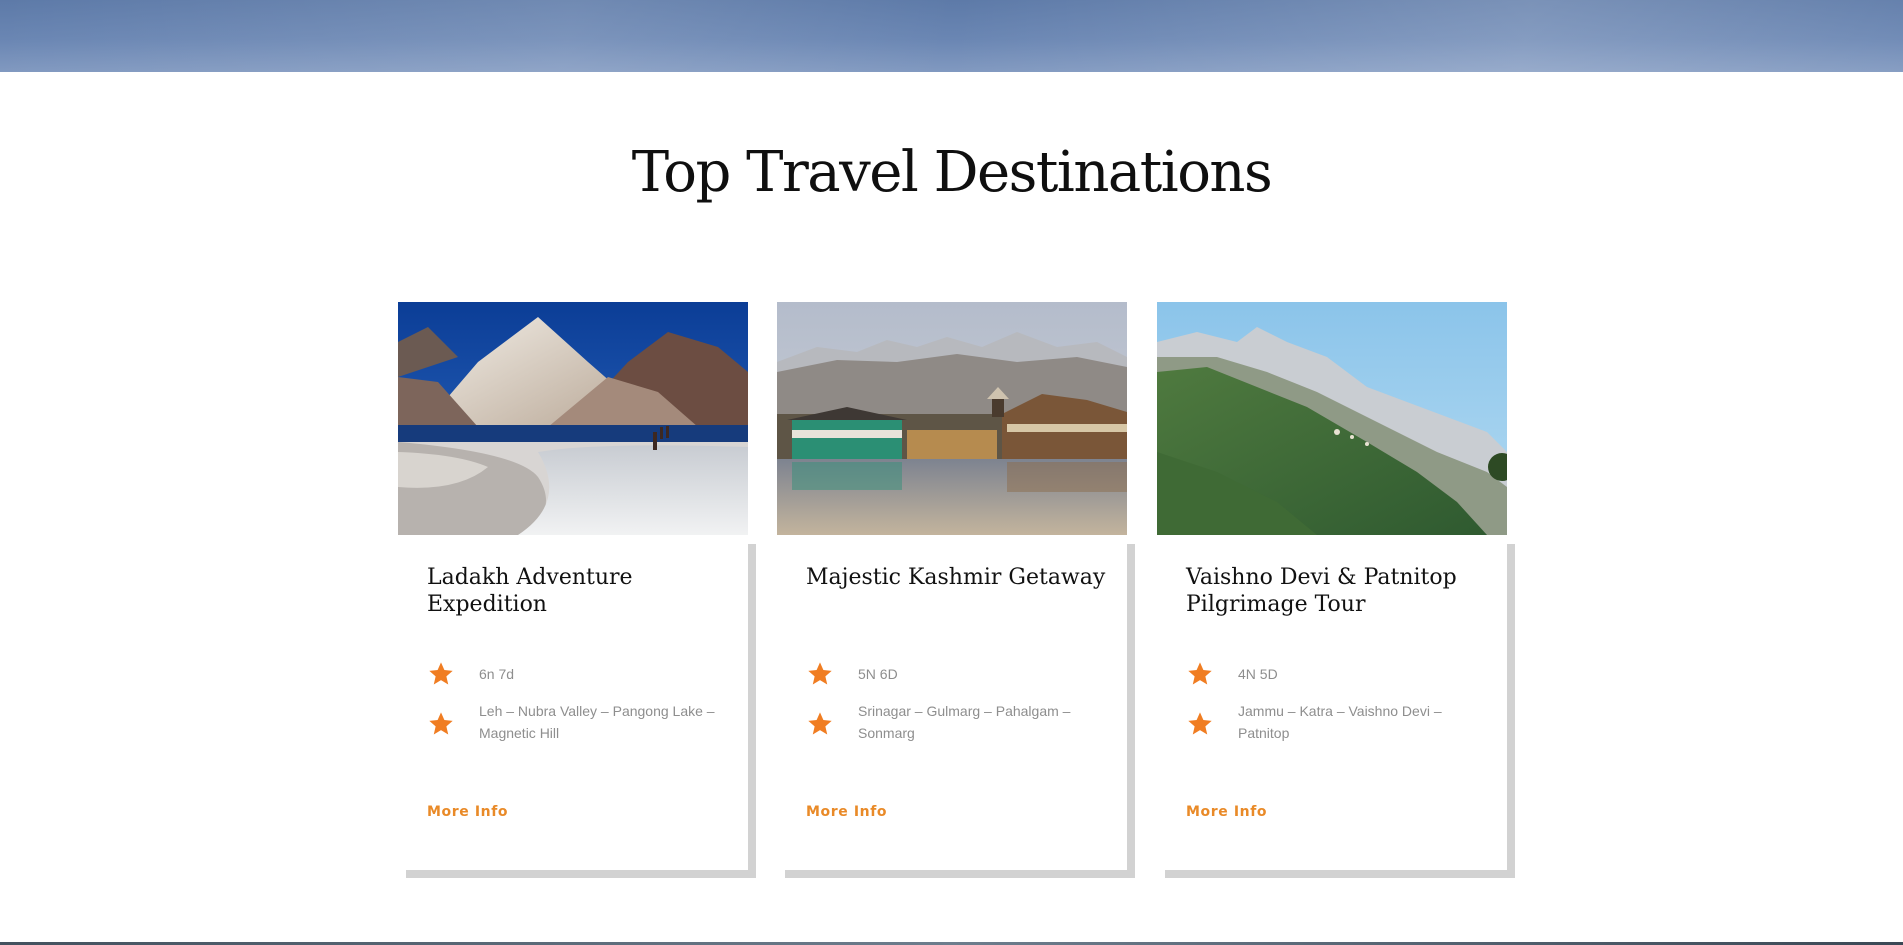  I want to click on route-text: Jammu – Katra – Vaishno Devi – Patnitop, so click(1340, 722).